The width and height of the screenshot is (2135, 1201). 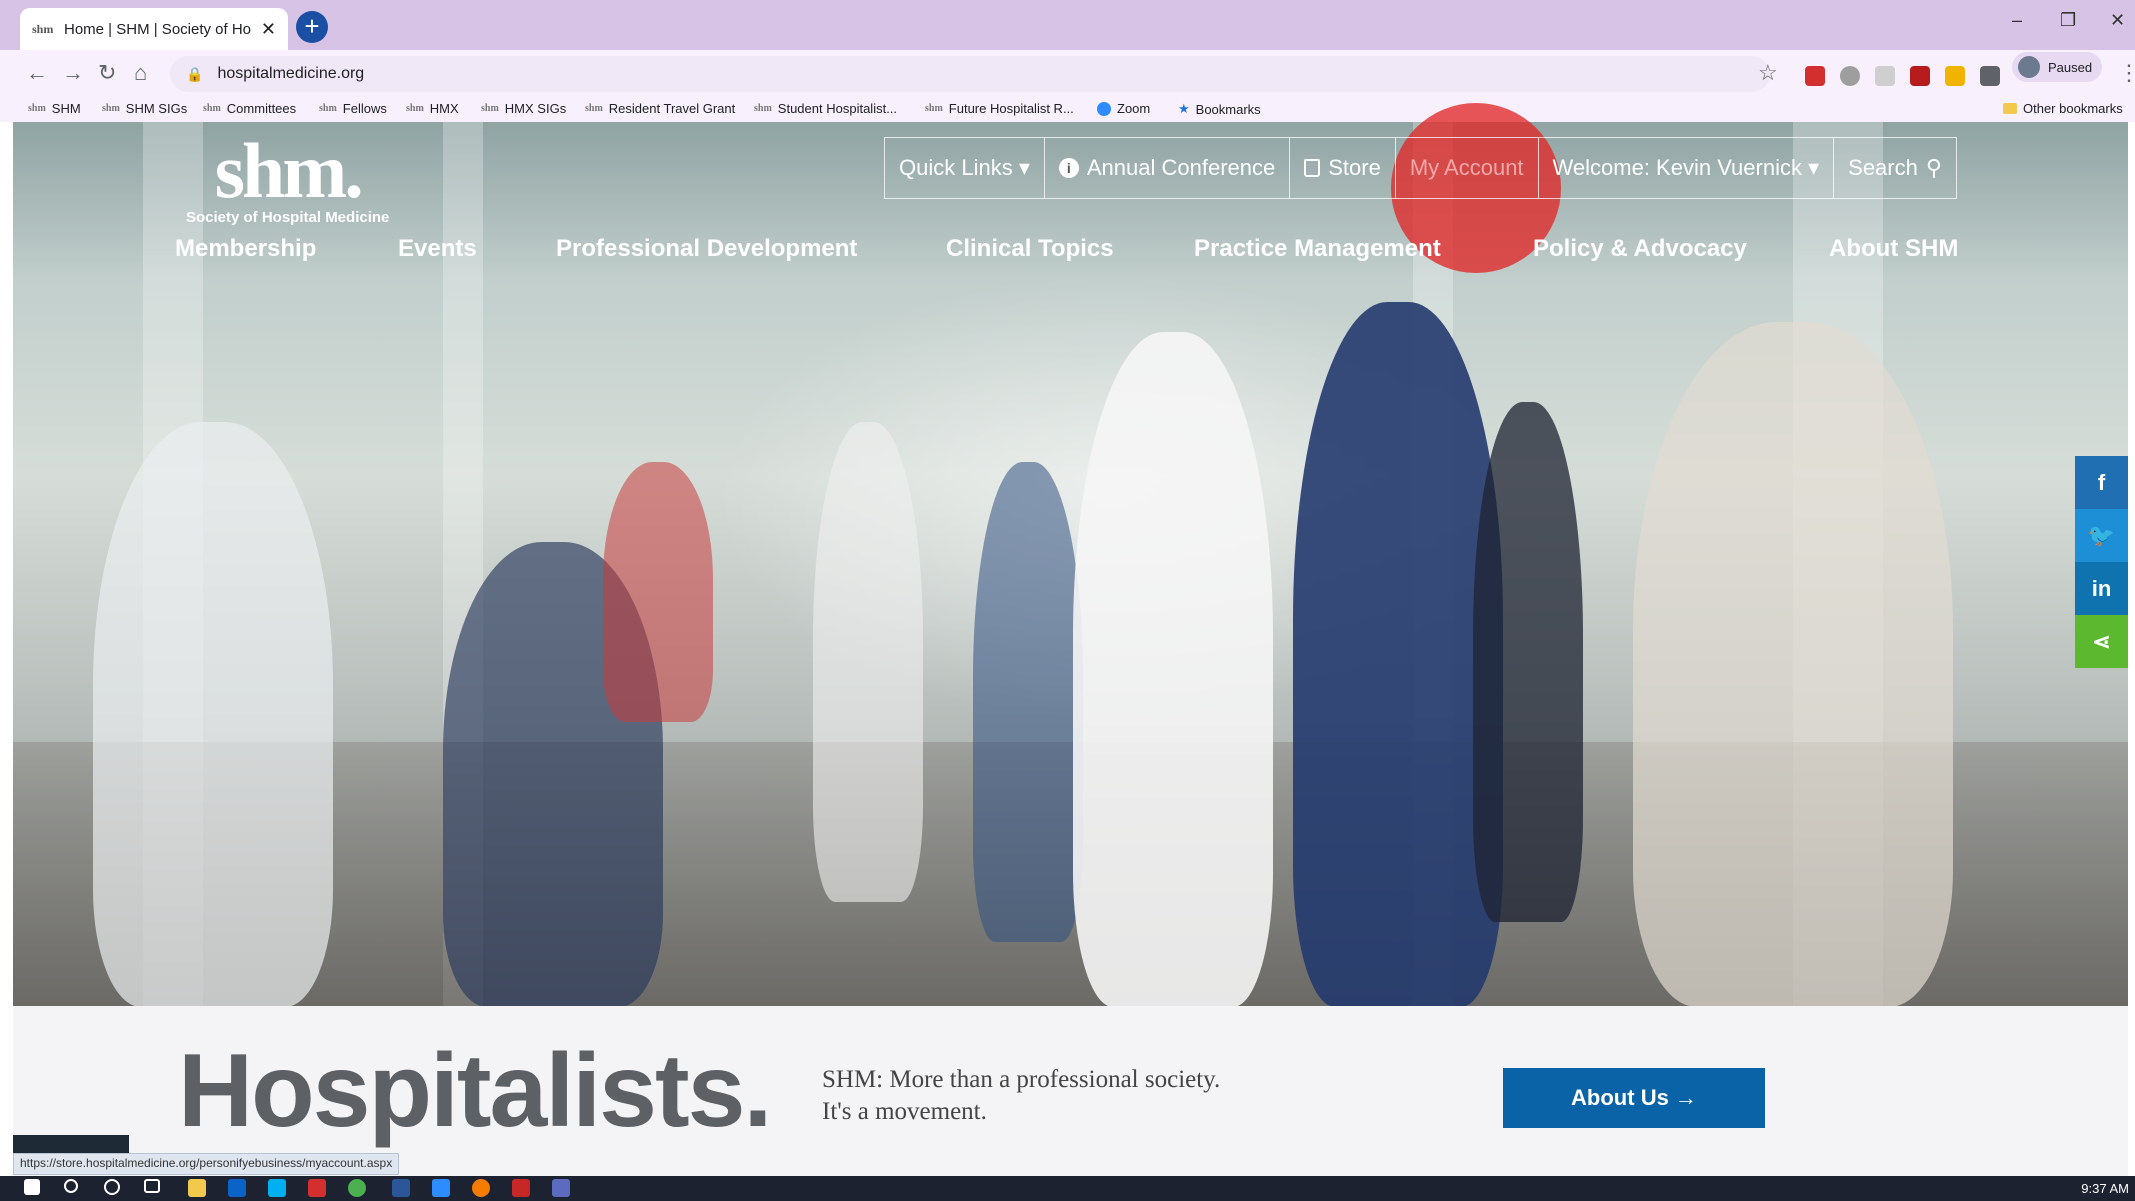 I want to click on windows-start-icon, so click(x=32, y=1187).